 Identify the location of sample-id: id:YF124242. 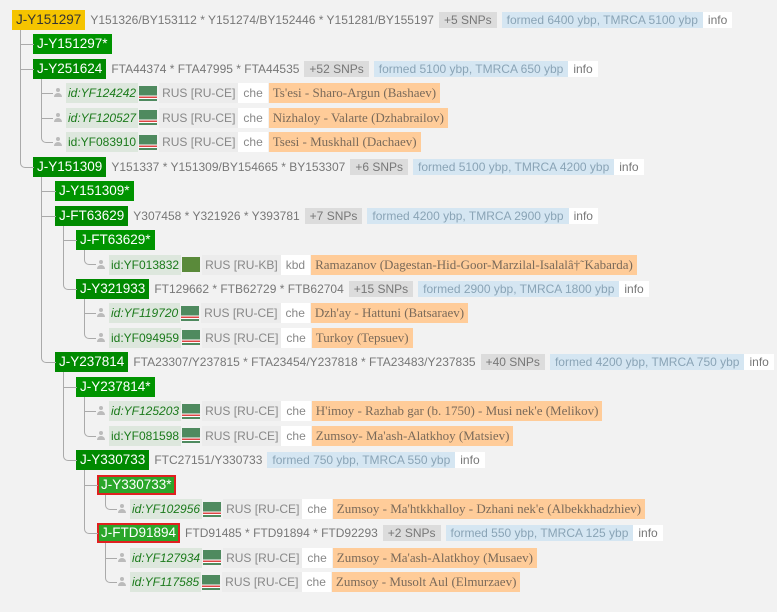
(102, 93).